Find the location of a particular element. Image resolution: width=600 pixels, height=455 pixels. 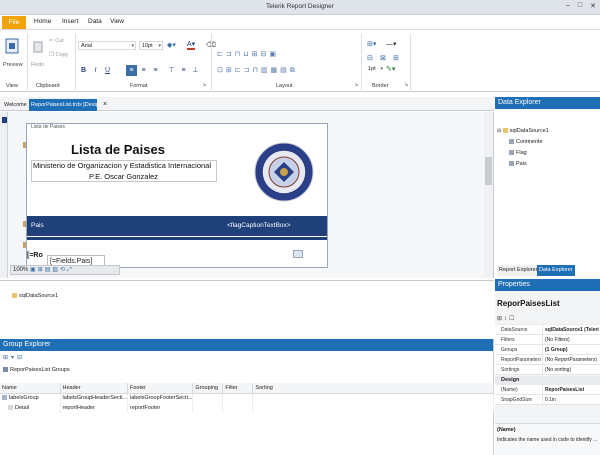

property-row: (Name) ReporPaisesList is located at coordinates (547, 390).